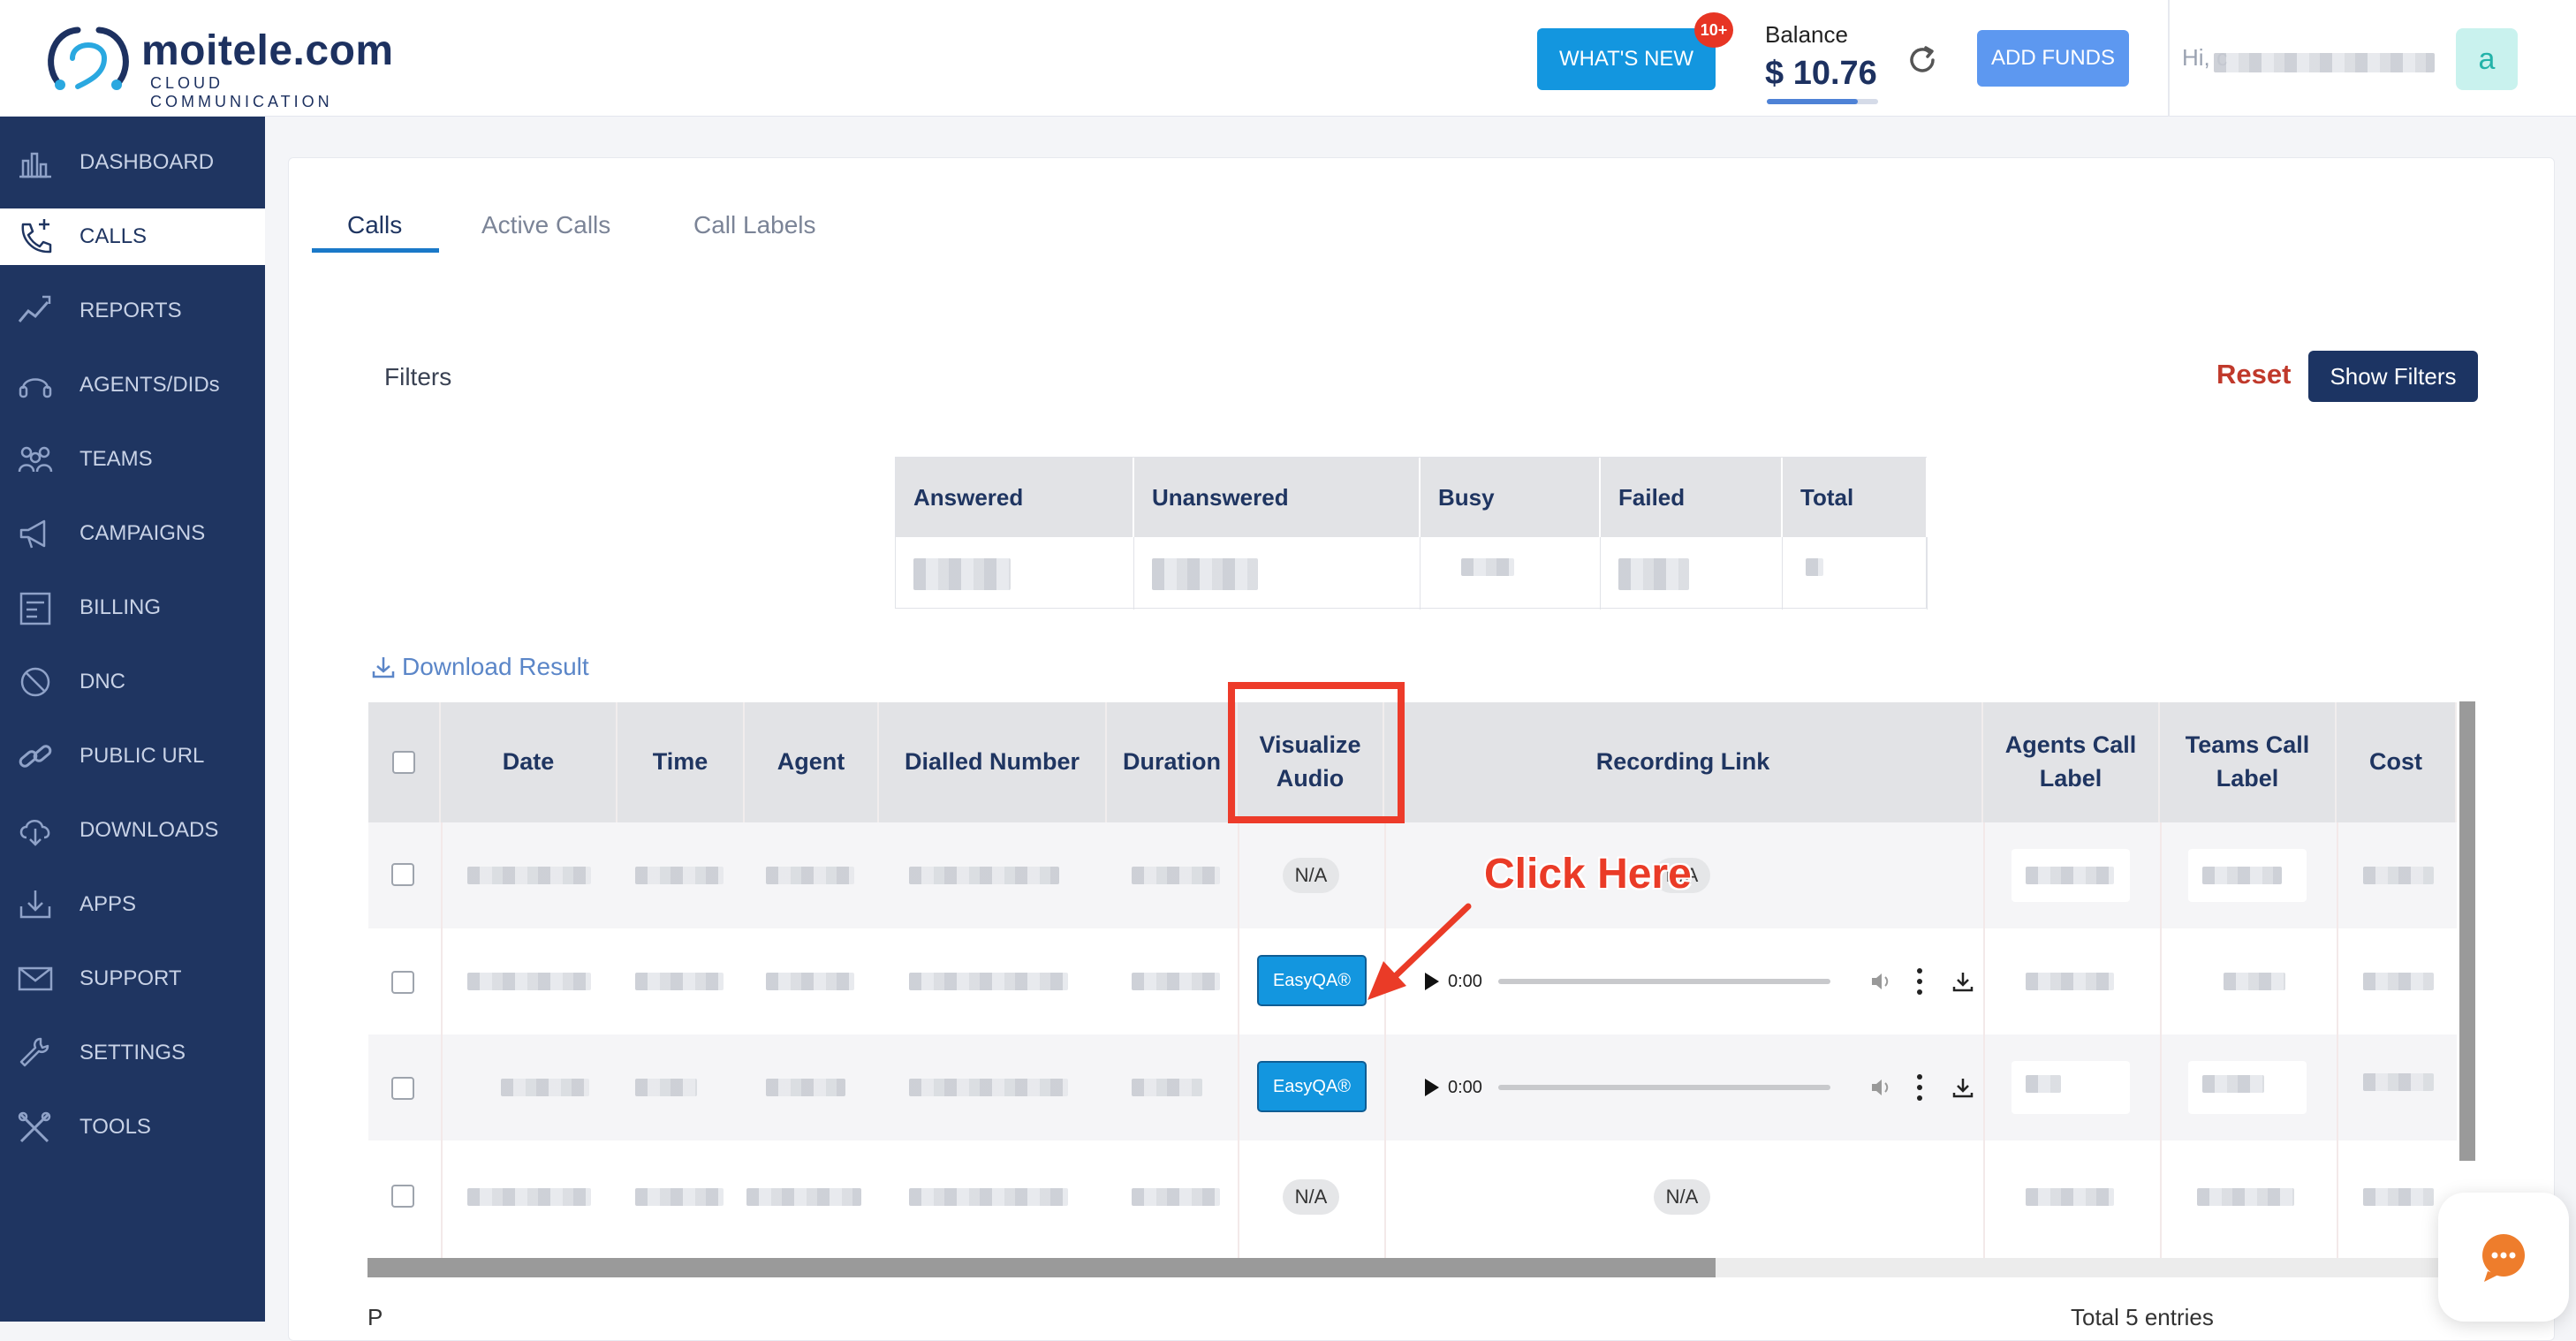 This screenshot has width=2576, height=1341. What do you see at coordinates (1385, 1045) in the screenshot?
I see `column-separator` at bounding box center [1385, 1045].